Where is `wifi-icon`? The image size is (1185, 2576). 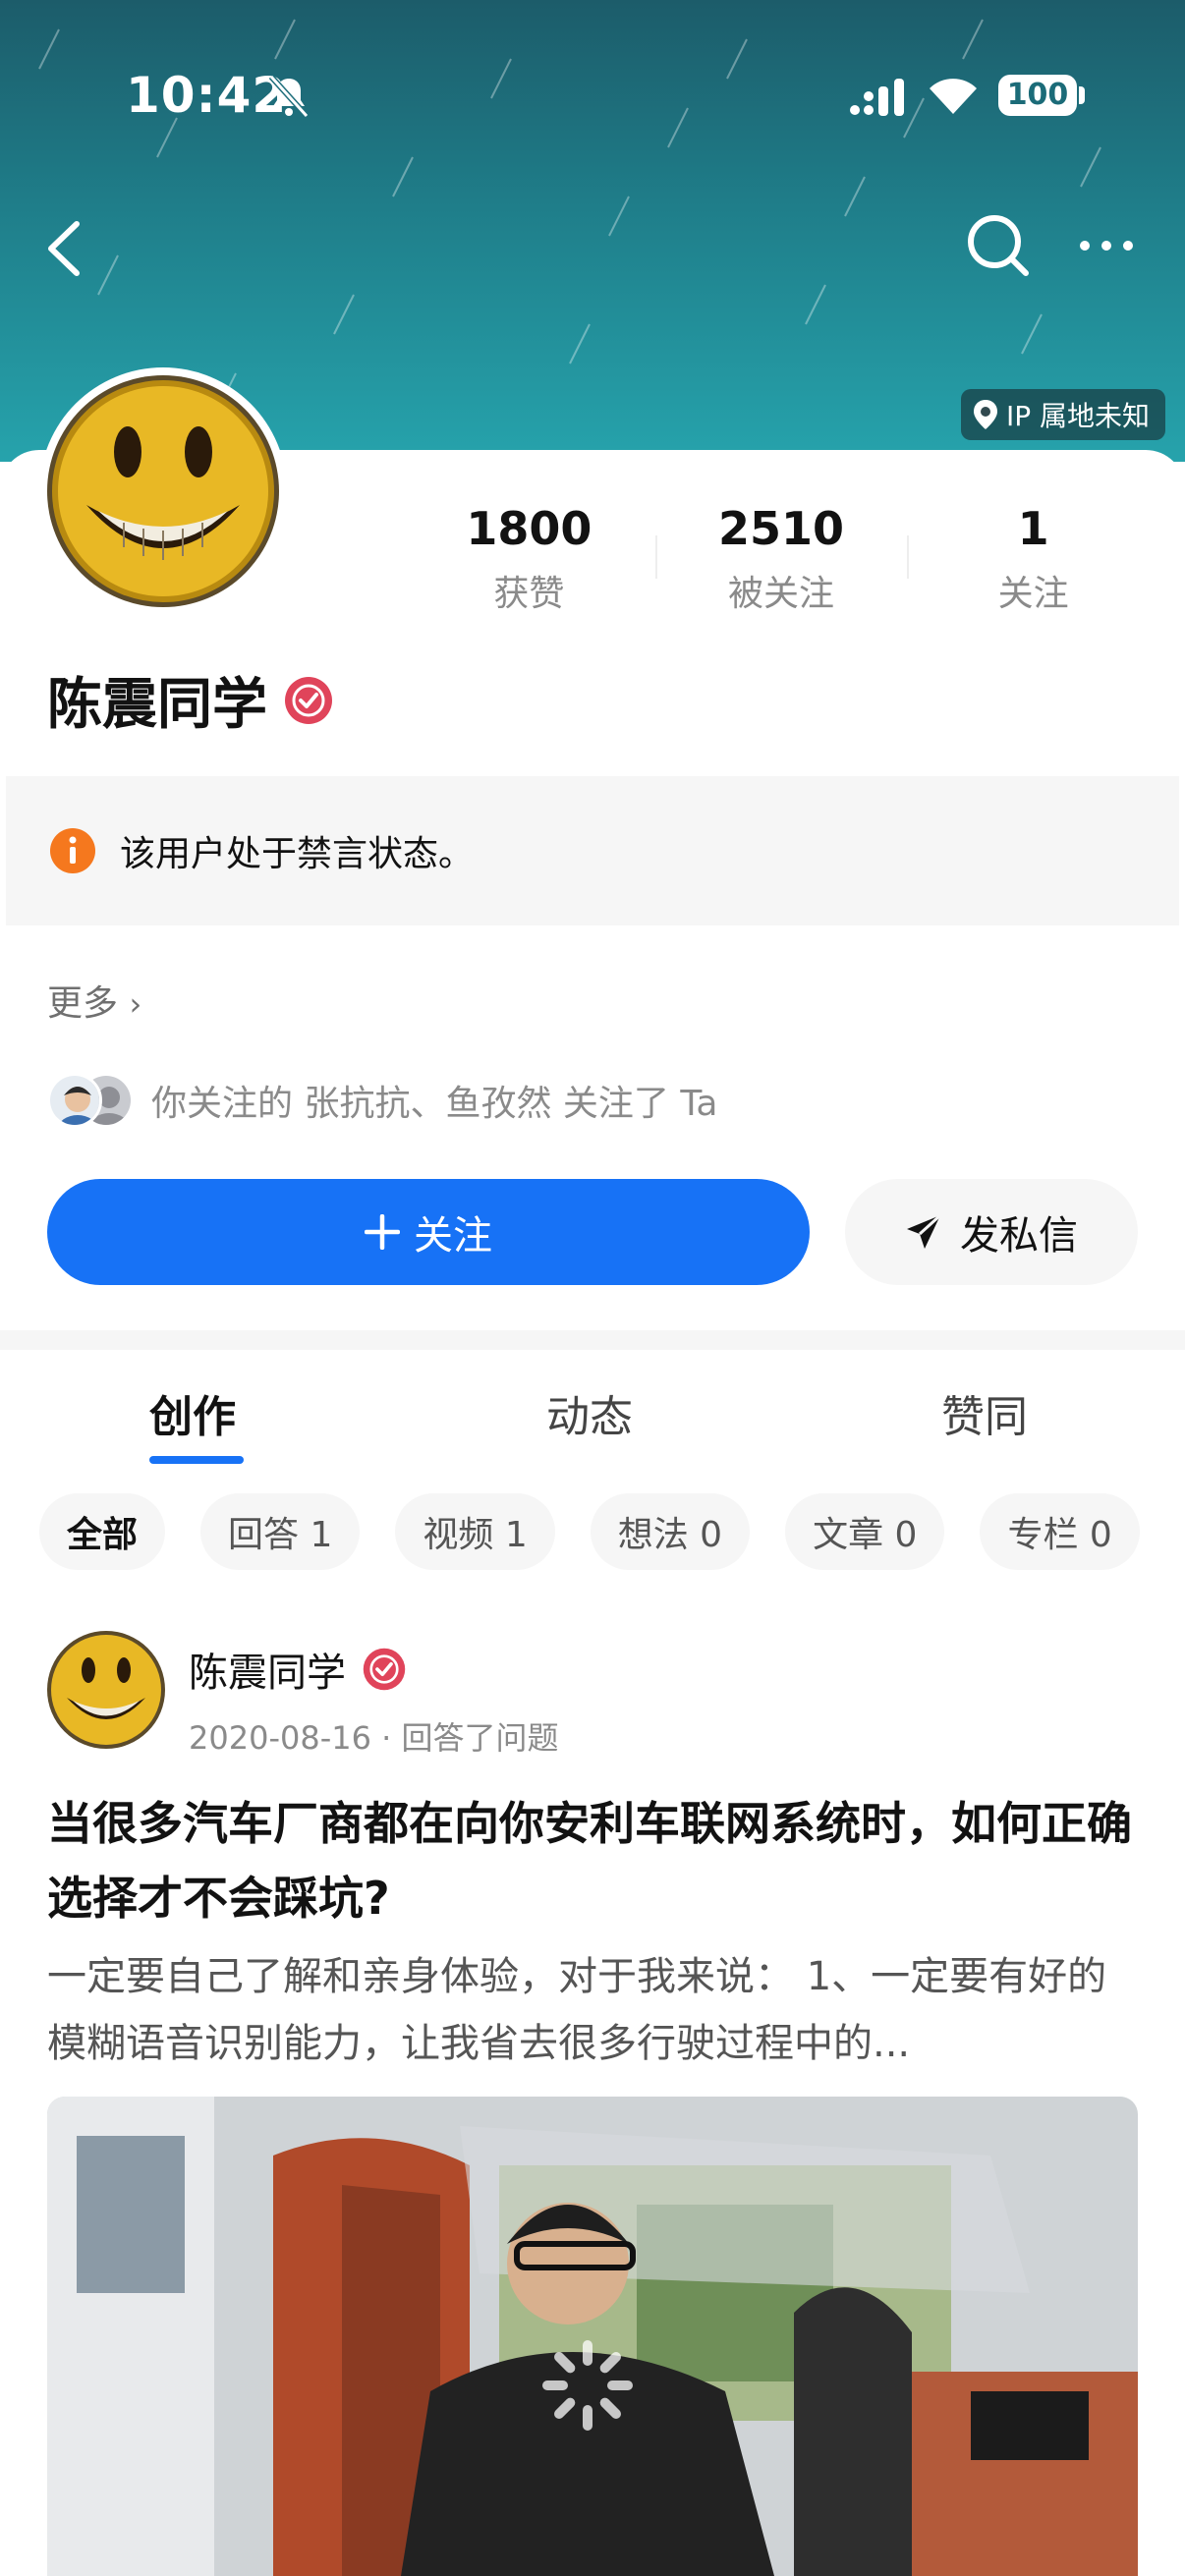 wifi-icon is located at coordinates (954, 96).